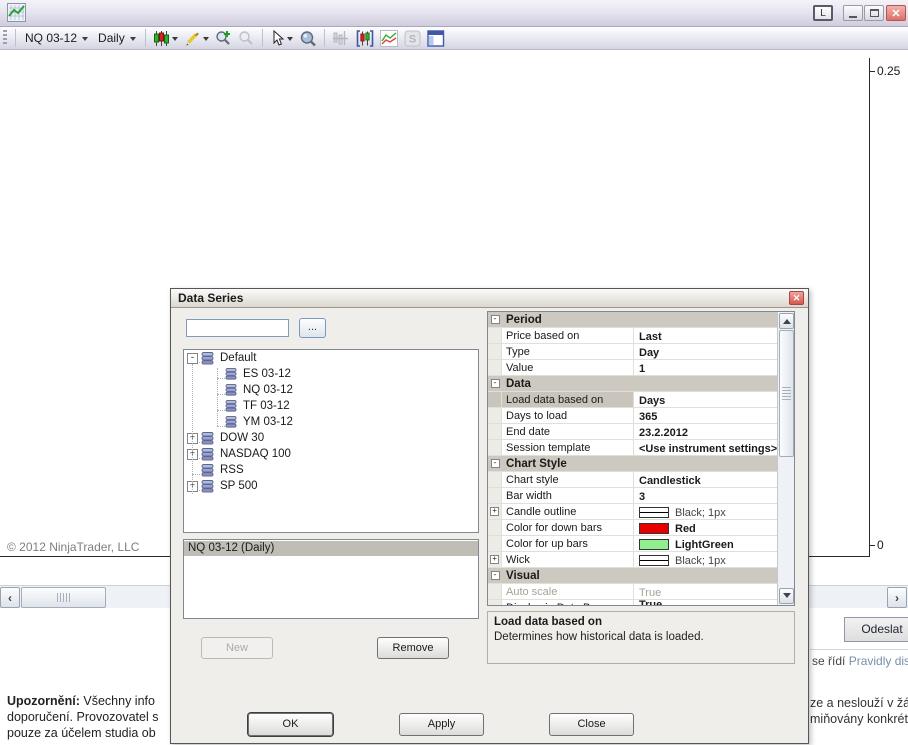 This screenshot has width=908, height=745. Describe the element at coordinates (654, 528) in the screenshot. I see `red-color-swatch` at that location.